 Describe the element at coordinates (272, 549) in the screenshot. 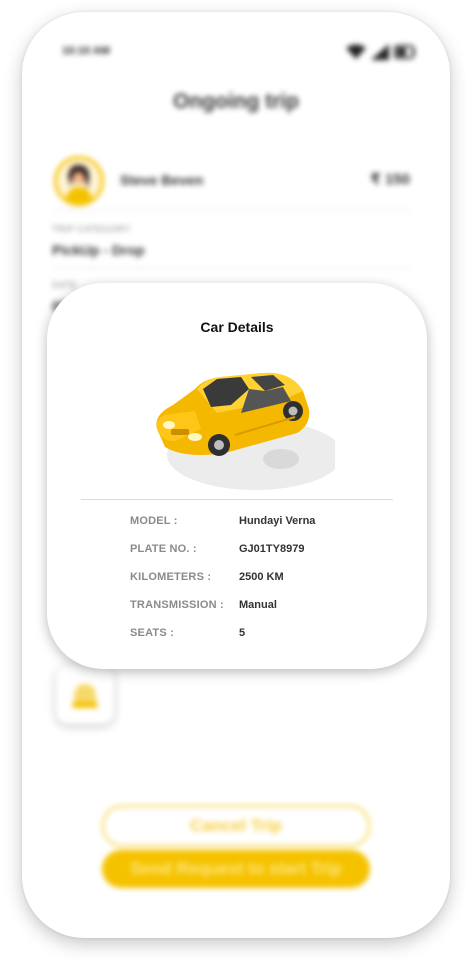

I see `plate-value: GJ01TY8979` at that location.